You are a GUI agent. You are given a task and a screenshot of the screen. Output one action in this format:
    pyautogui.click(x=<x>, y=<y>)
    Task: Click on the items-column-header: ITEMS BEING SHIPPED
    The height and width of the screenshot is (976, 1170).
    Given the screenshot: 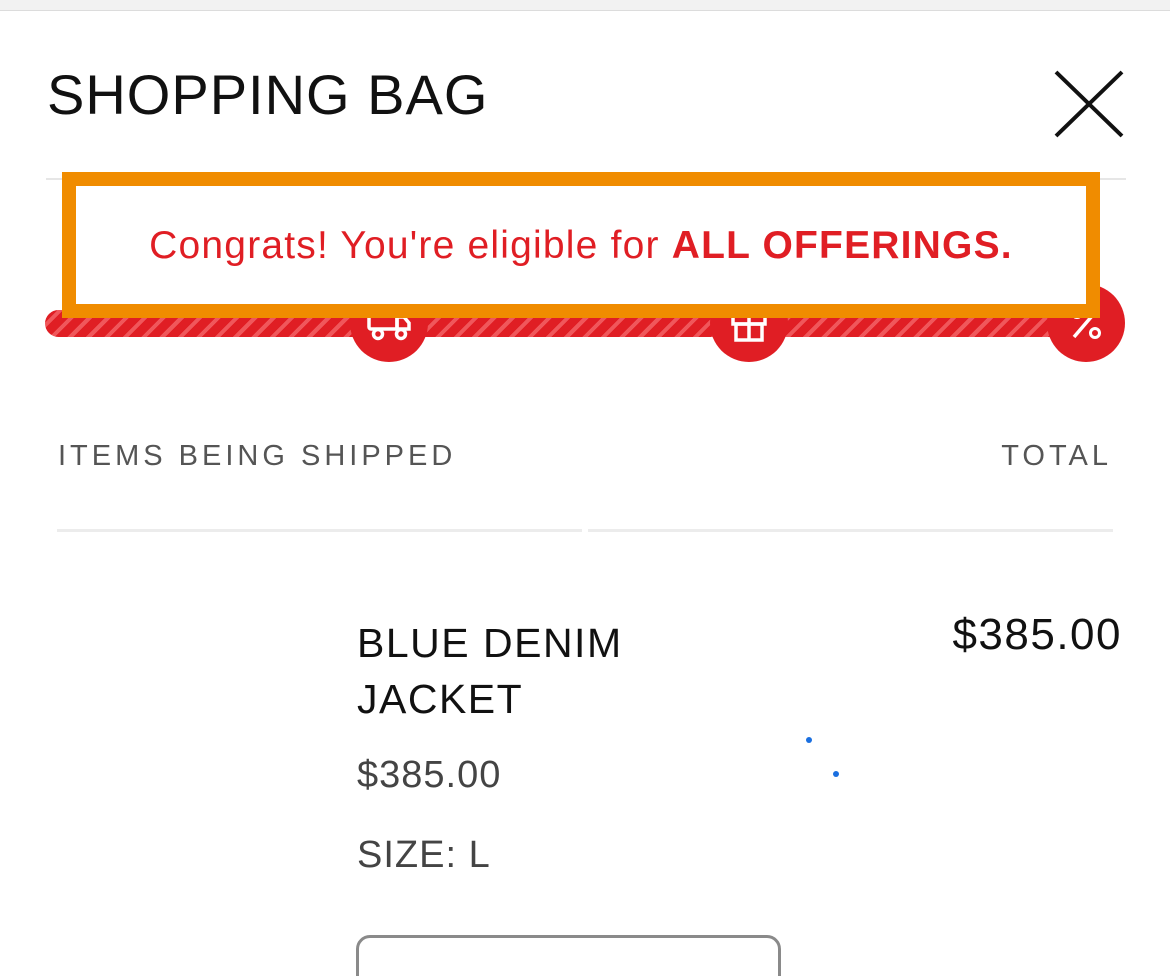 What is the action you would take?
    pyautogui.click(x=257, y=456)
    